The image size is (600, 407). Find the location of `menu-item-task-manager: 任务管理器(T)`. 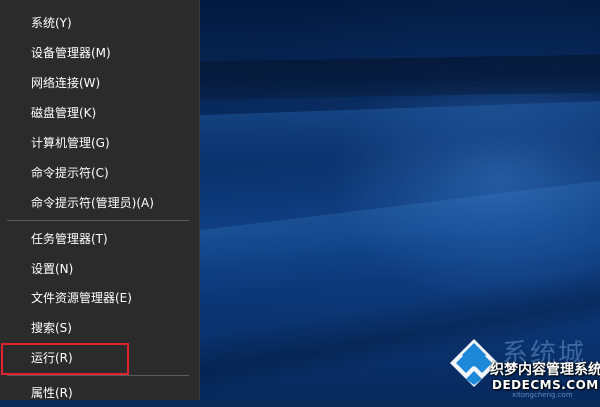

menu-item-task-manager: 任务管理器(T) is located at coordinates (99, 239).